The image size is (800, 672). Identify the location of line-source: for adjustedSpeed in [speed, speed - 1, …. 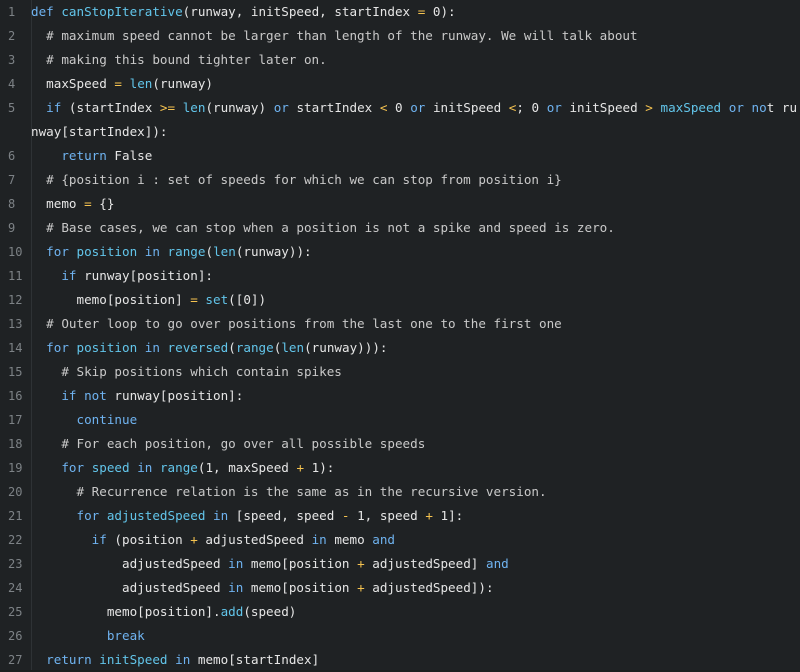
(415, 516).